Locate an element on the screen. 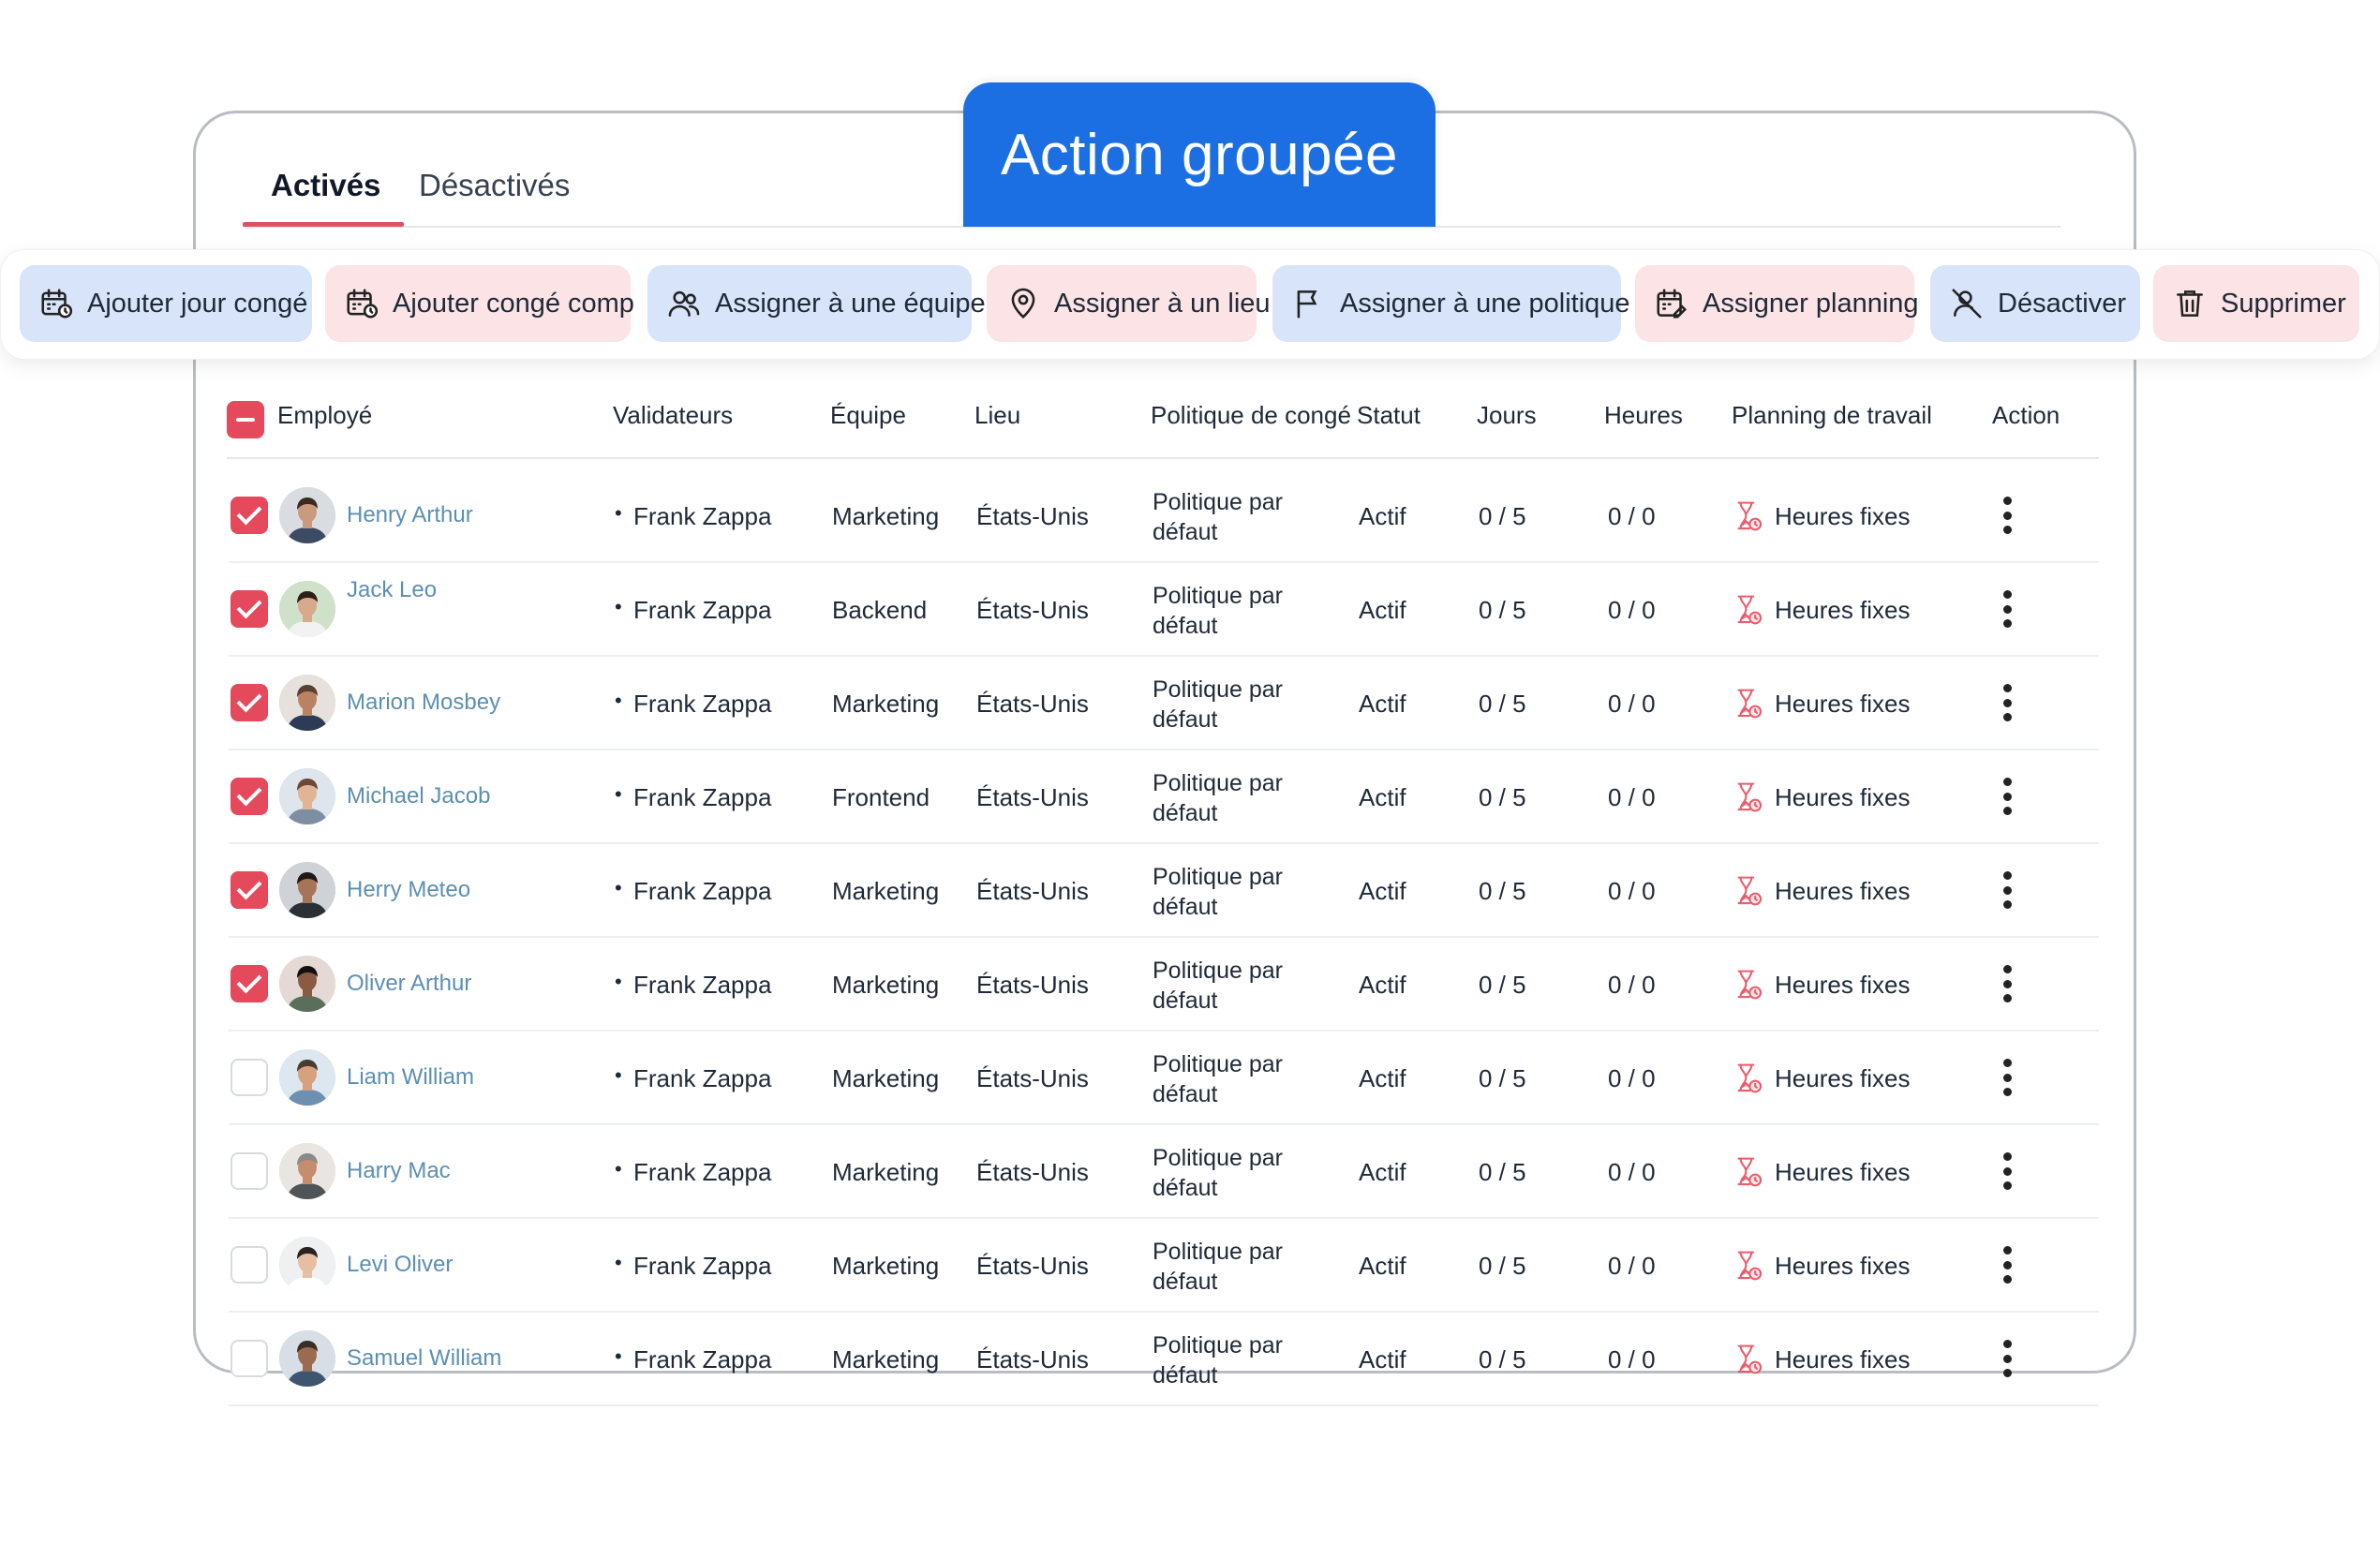 This screenshot has width=2380, height=1559. employee-name-link: Levi Oliver is located at coordinates (400, 1265).